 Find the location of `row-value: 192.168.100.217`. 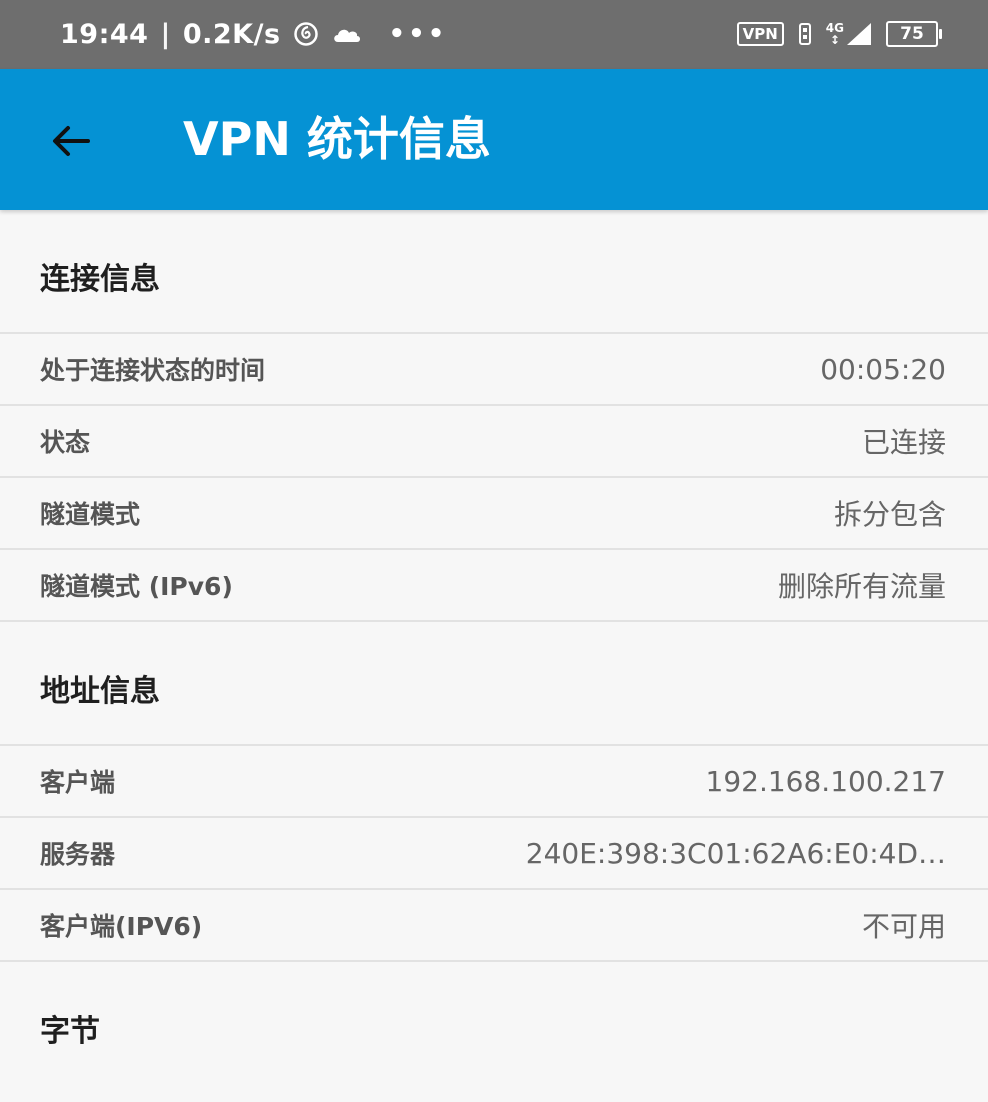

row-value: 192.168.100.217 is located at coordinates (825, 781).